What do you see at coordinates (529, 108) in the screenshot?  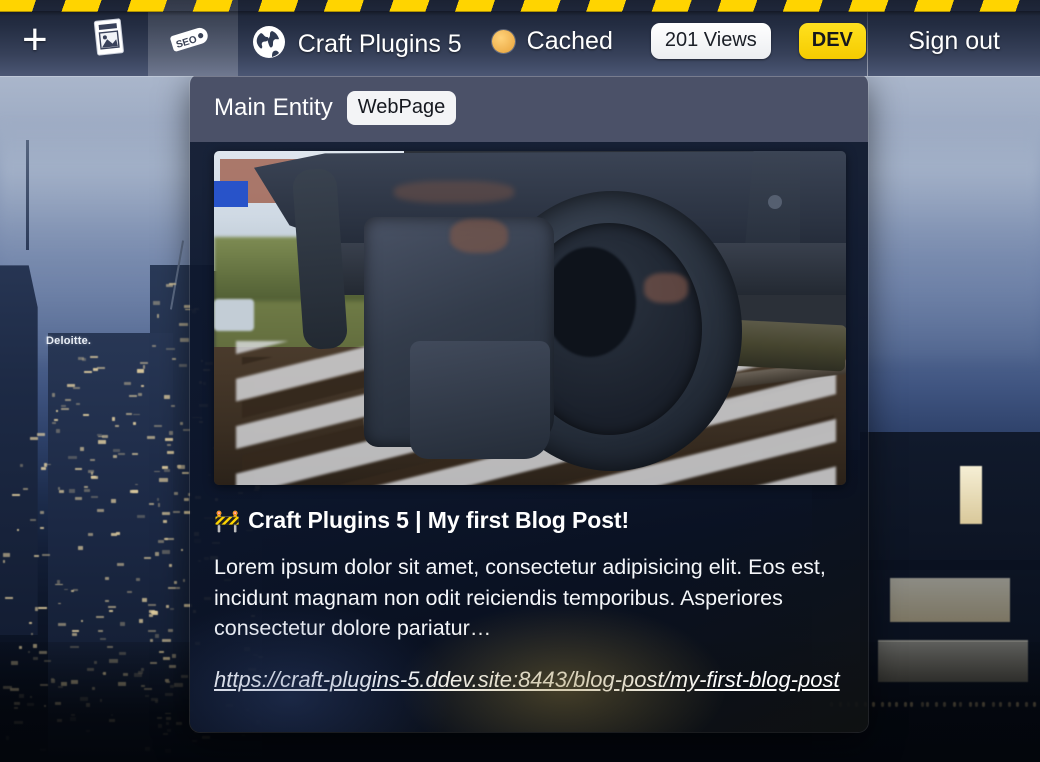 I see `panel-header: Main Entity WebPage` at bounding box center [529, 108].